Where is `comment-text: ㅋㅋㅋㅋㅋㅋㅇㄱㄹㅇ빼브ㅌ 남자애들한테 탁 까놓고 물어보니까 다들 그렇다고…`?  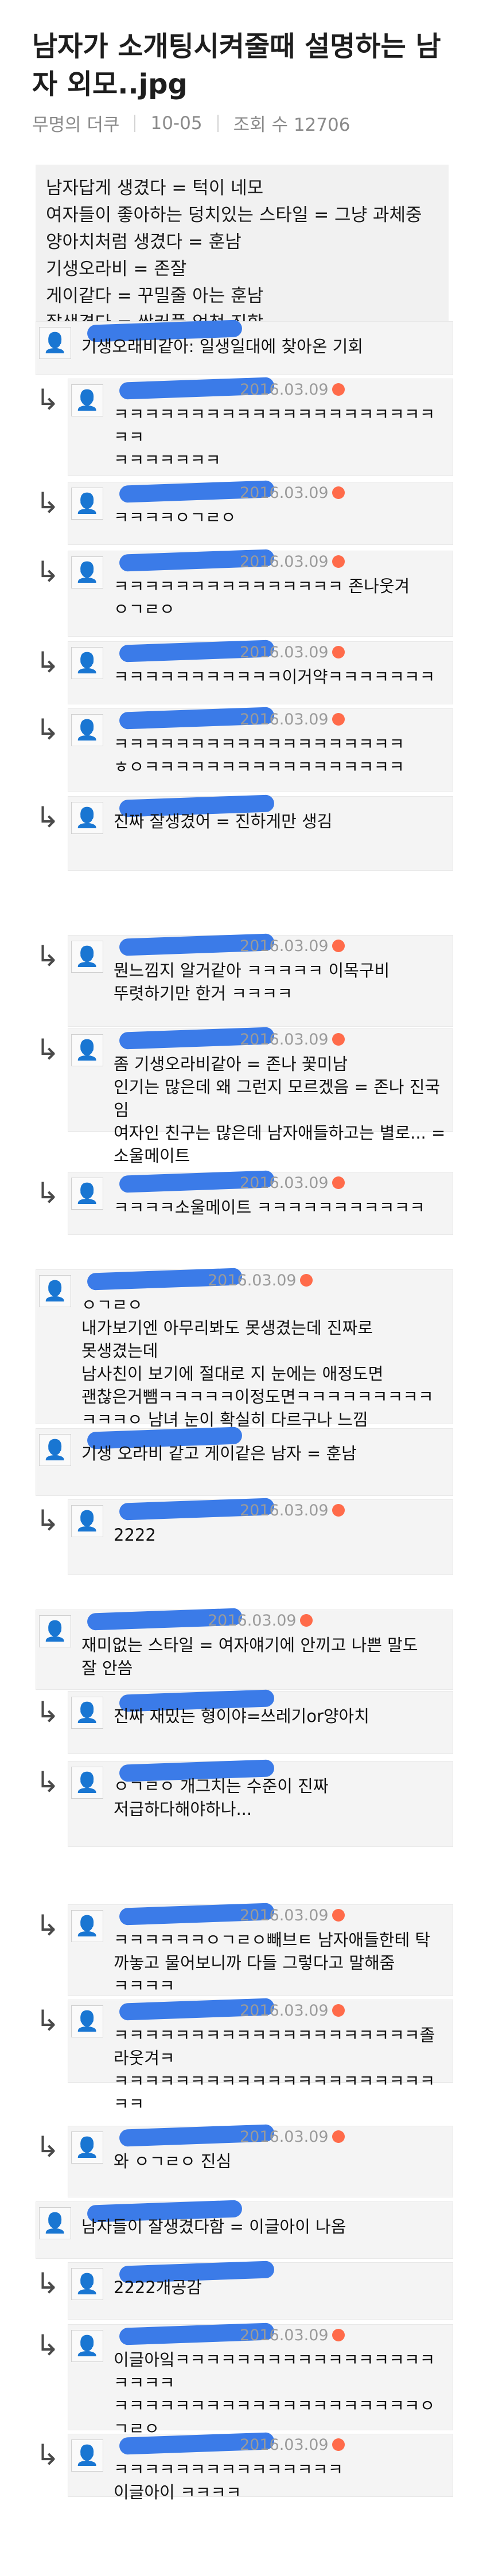
comment-text: ㅋㅋㅋㅋㅋㅋㅇㄱㄹㅇ빼브ㅌ 남자애들한테 탁 까놓고 물어보니까 다들 그렇다고… is located at coordinates (272, 1963).